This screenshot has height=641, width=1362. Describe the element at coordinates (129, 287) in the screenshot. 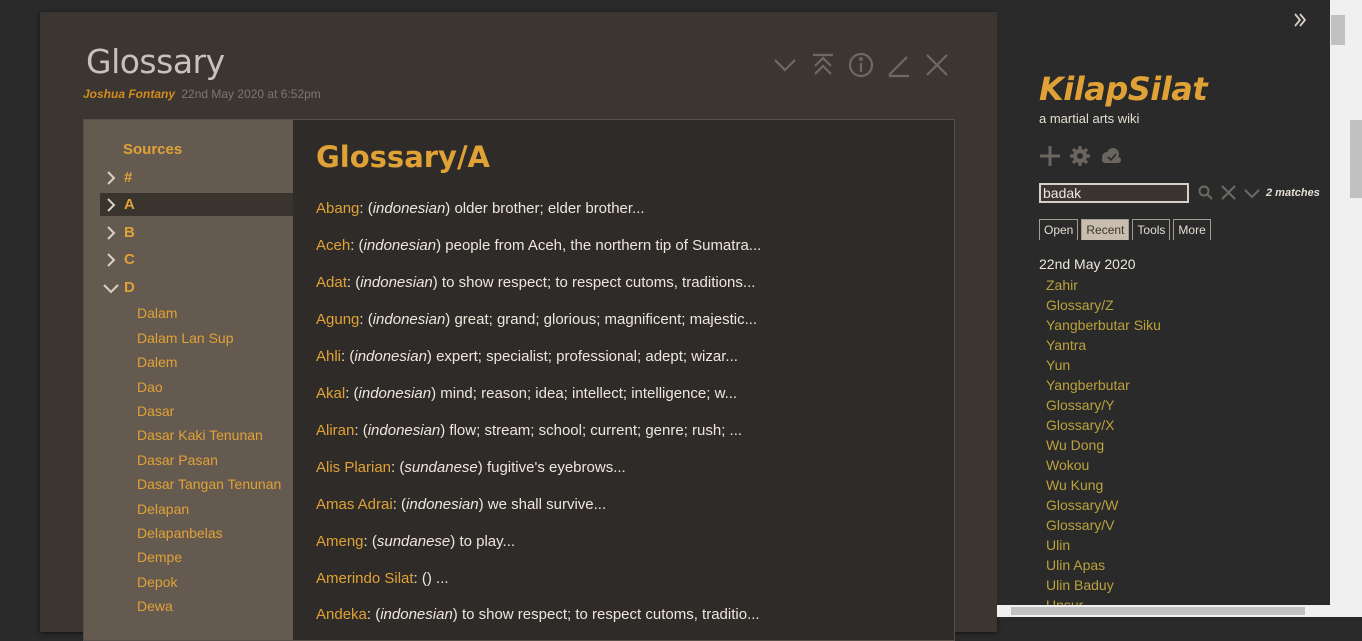

I see `toc-item-label: D` at that location.